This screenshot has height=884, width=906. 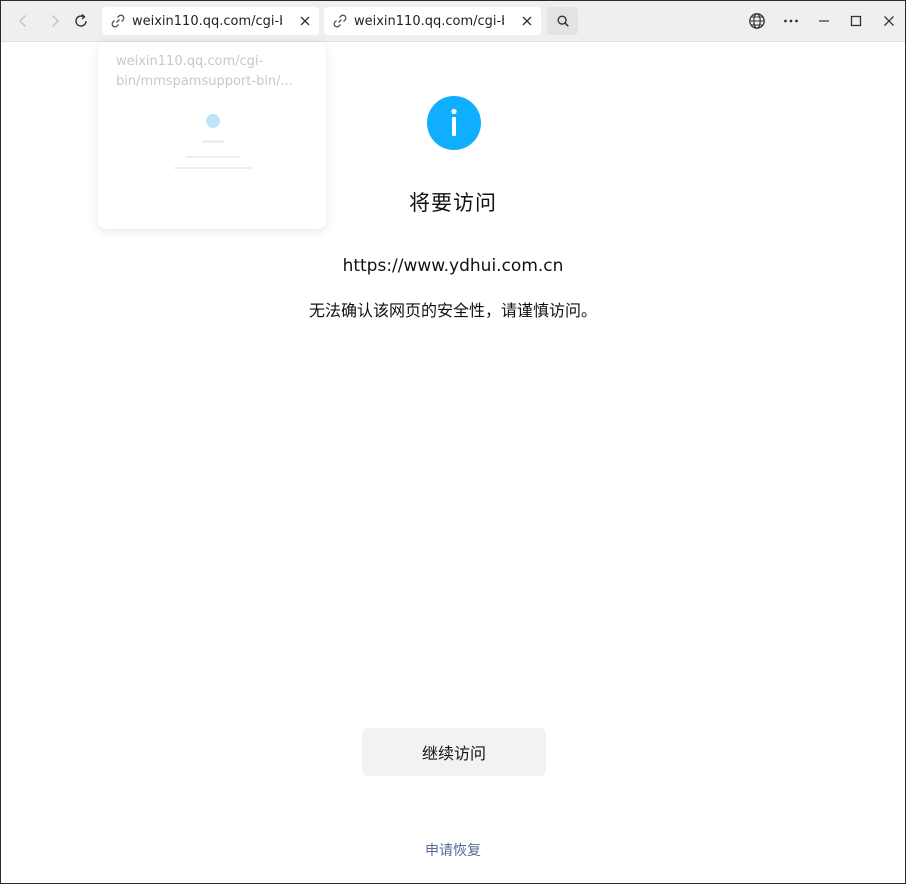 I want to click on minimize-button, so click(x=824, y=21).